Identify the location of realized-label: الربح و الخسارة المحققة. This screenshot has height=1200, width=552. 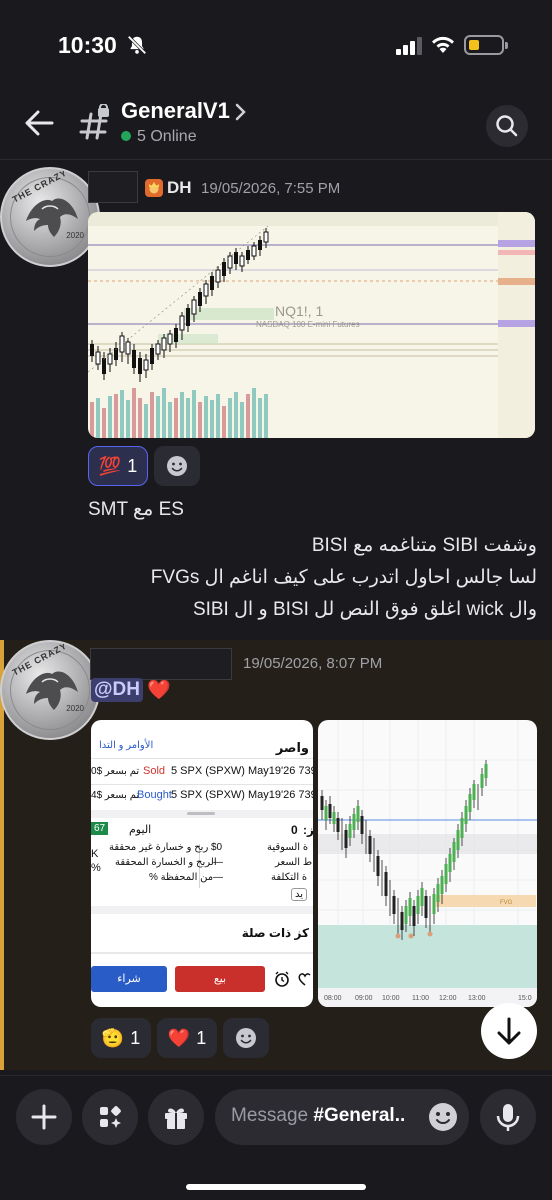
(166, 862).